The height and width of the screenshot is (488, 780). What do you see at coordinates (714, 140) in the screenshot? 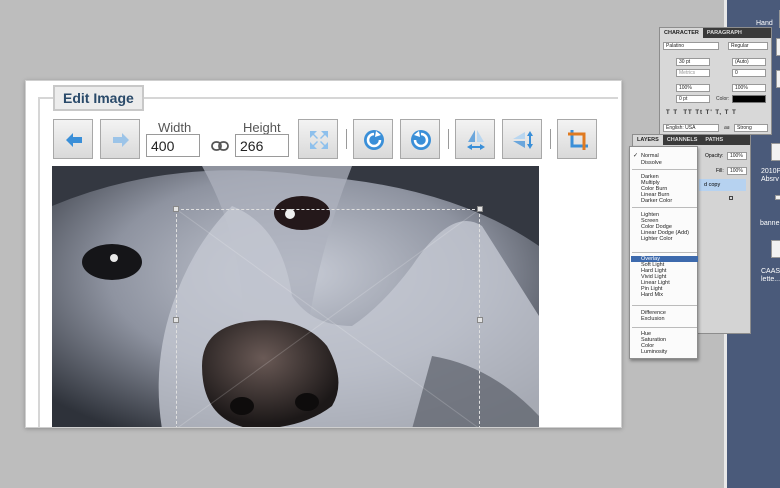
I see `tab-paths: PATHS` at bounding box center [714, 140].